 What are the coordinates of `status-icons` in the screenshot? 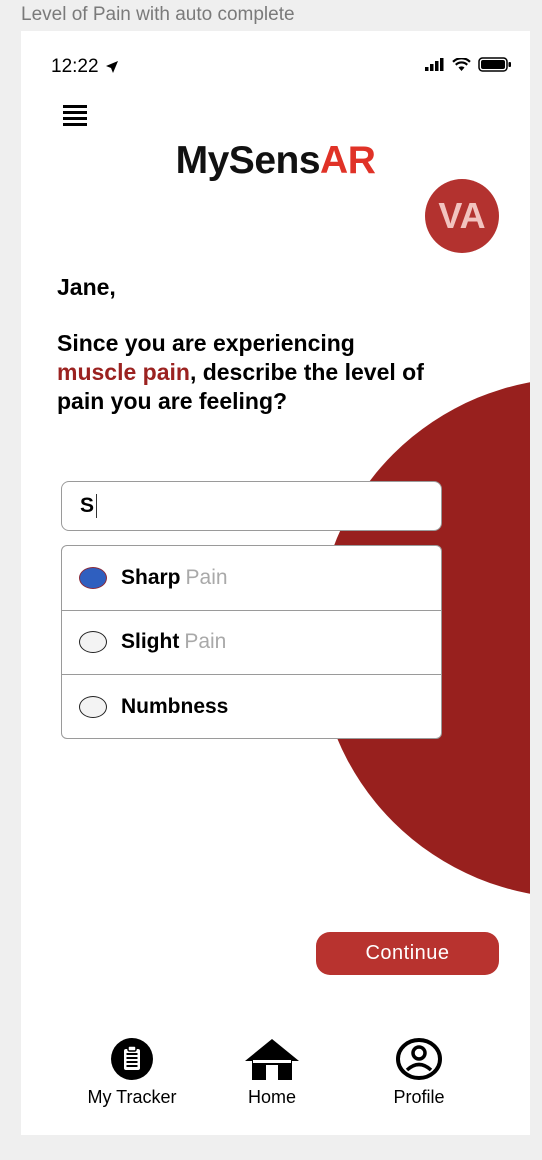 It's located at (468, 64).